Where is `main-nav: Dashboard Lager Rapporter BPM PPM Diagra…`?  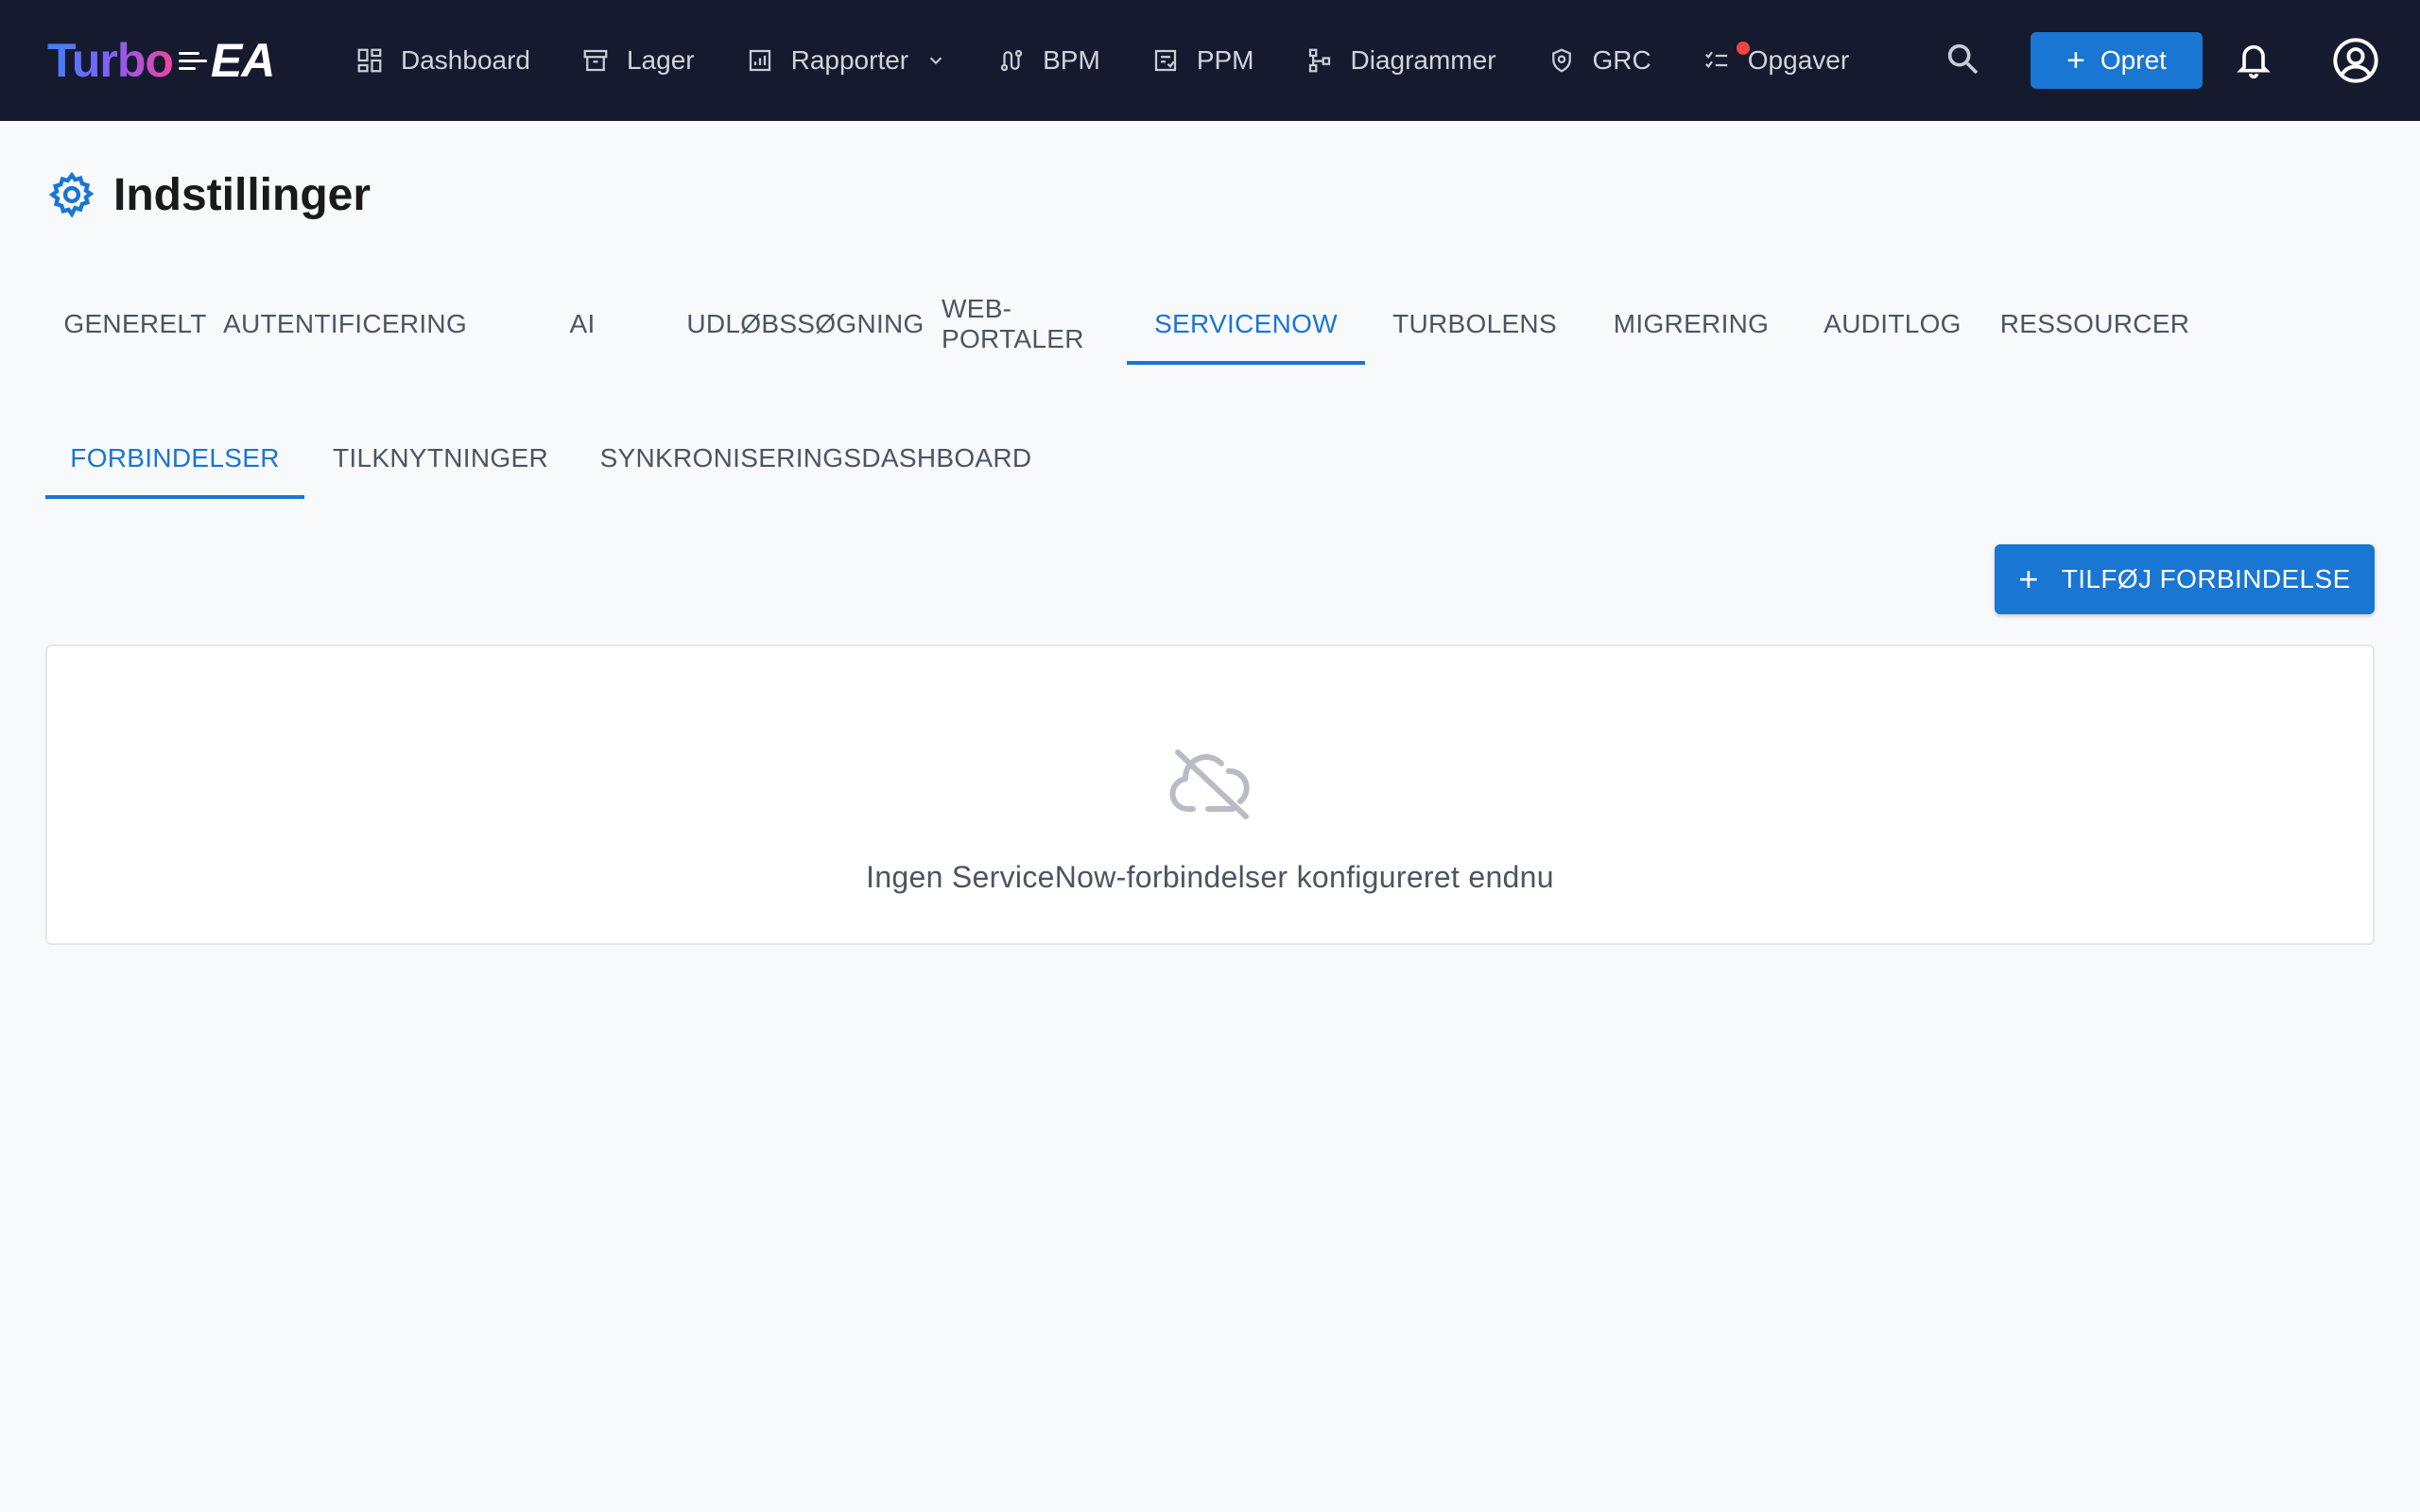 main-nav: Dashboard Lager Rapporter BPM PPM Diagra… is located at coordinates (1127, 60).